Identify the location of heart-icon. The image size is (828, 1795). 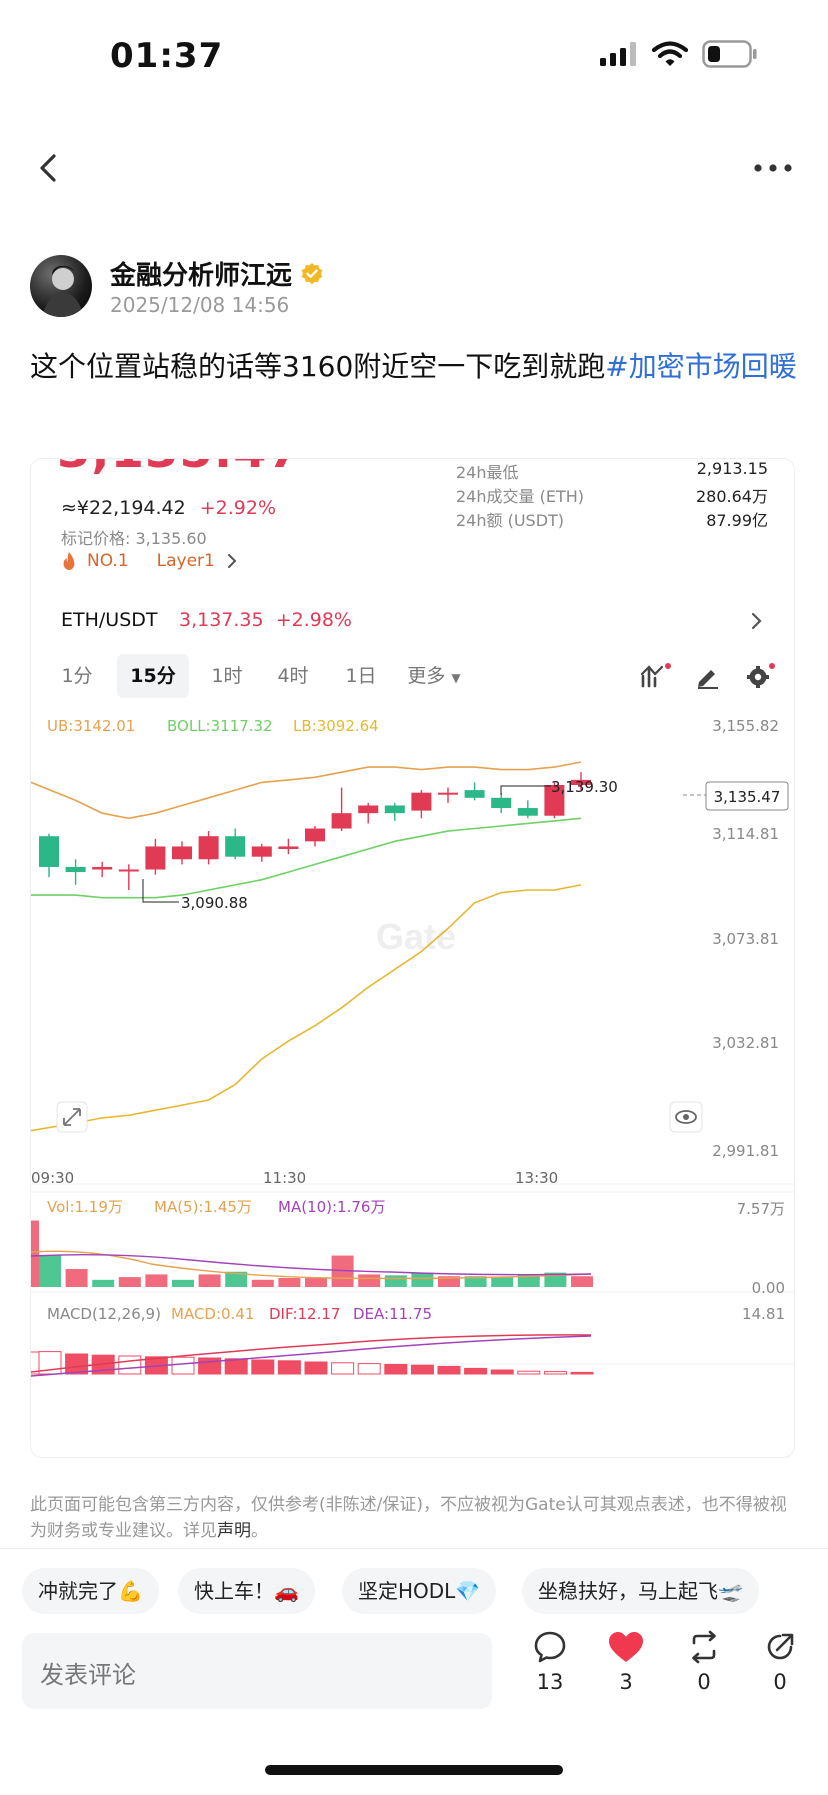
(626, 1647).